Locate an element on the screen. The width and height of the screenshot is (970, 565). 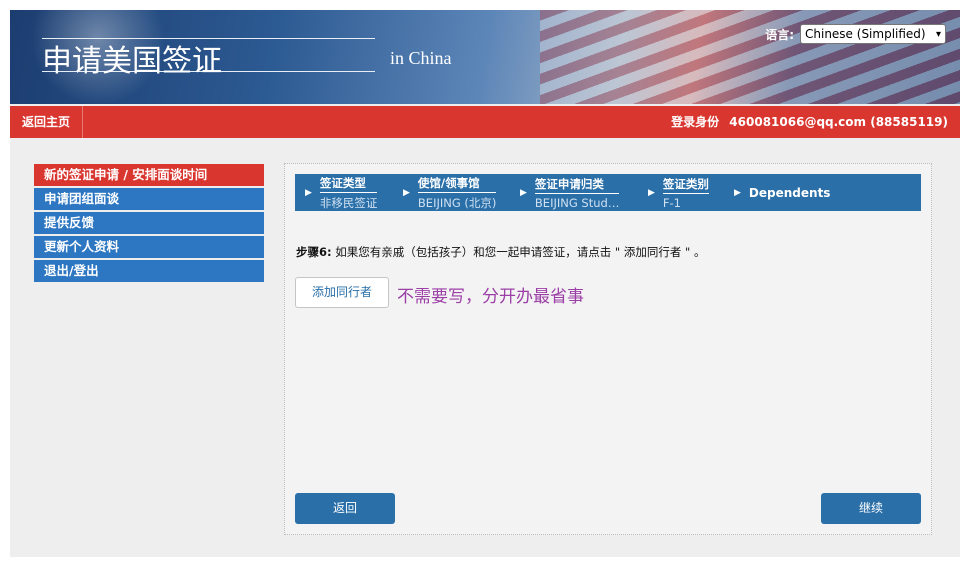
step-value: BEIJING (北京) is located at coordinates (457, 202).